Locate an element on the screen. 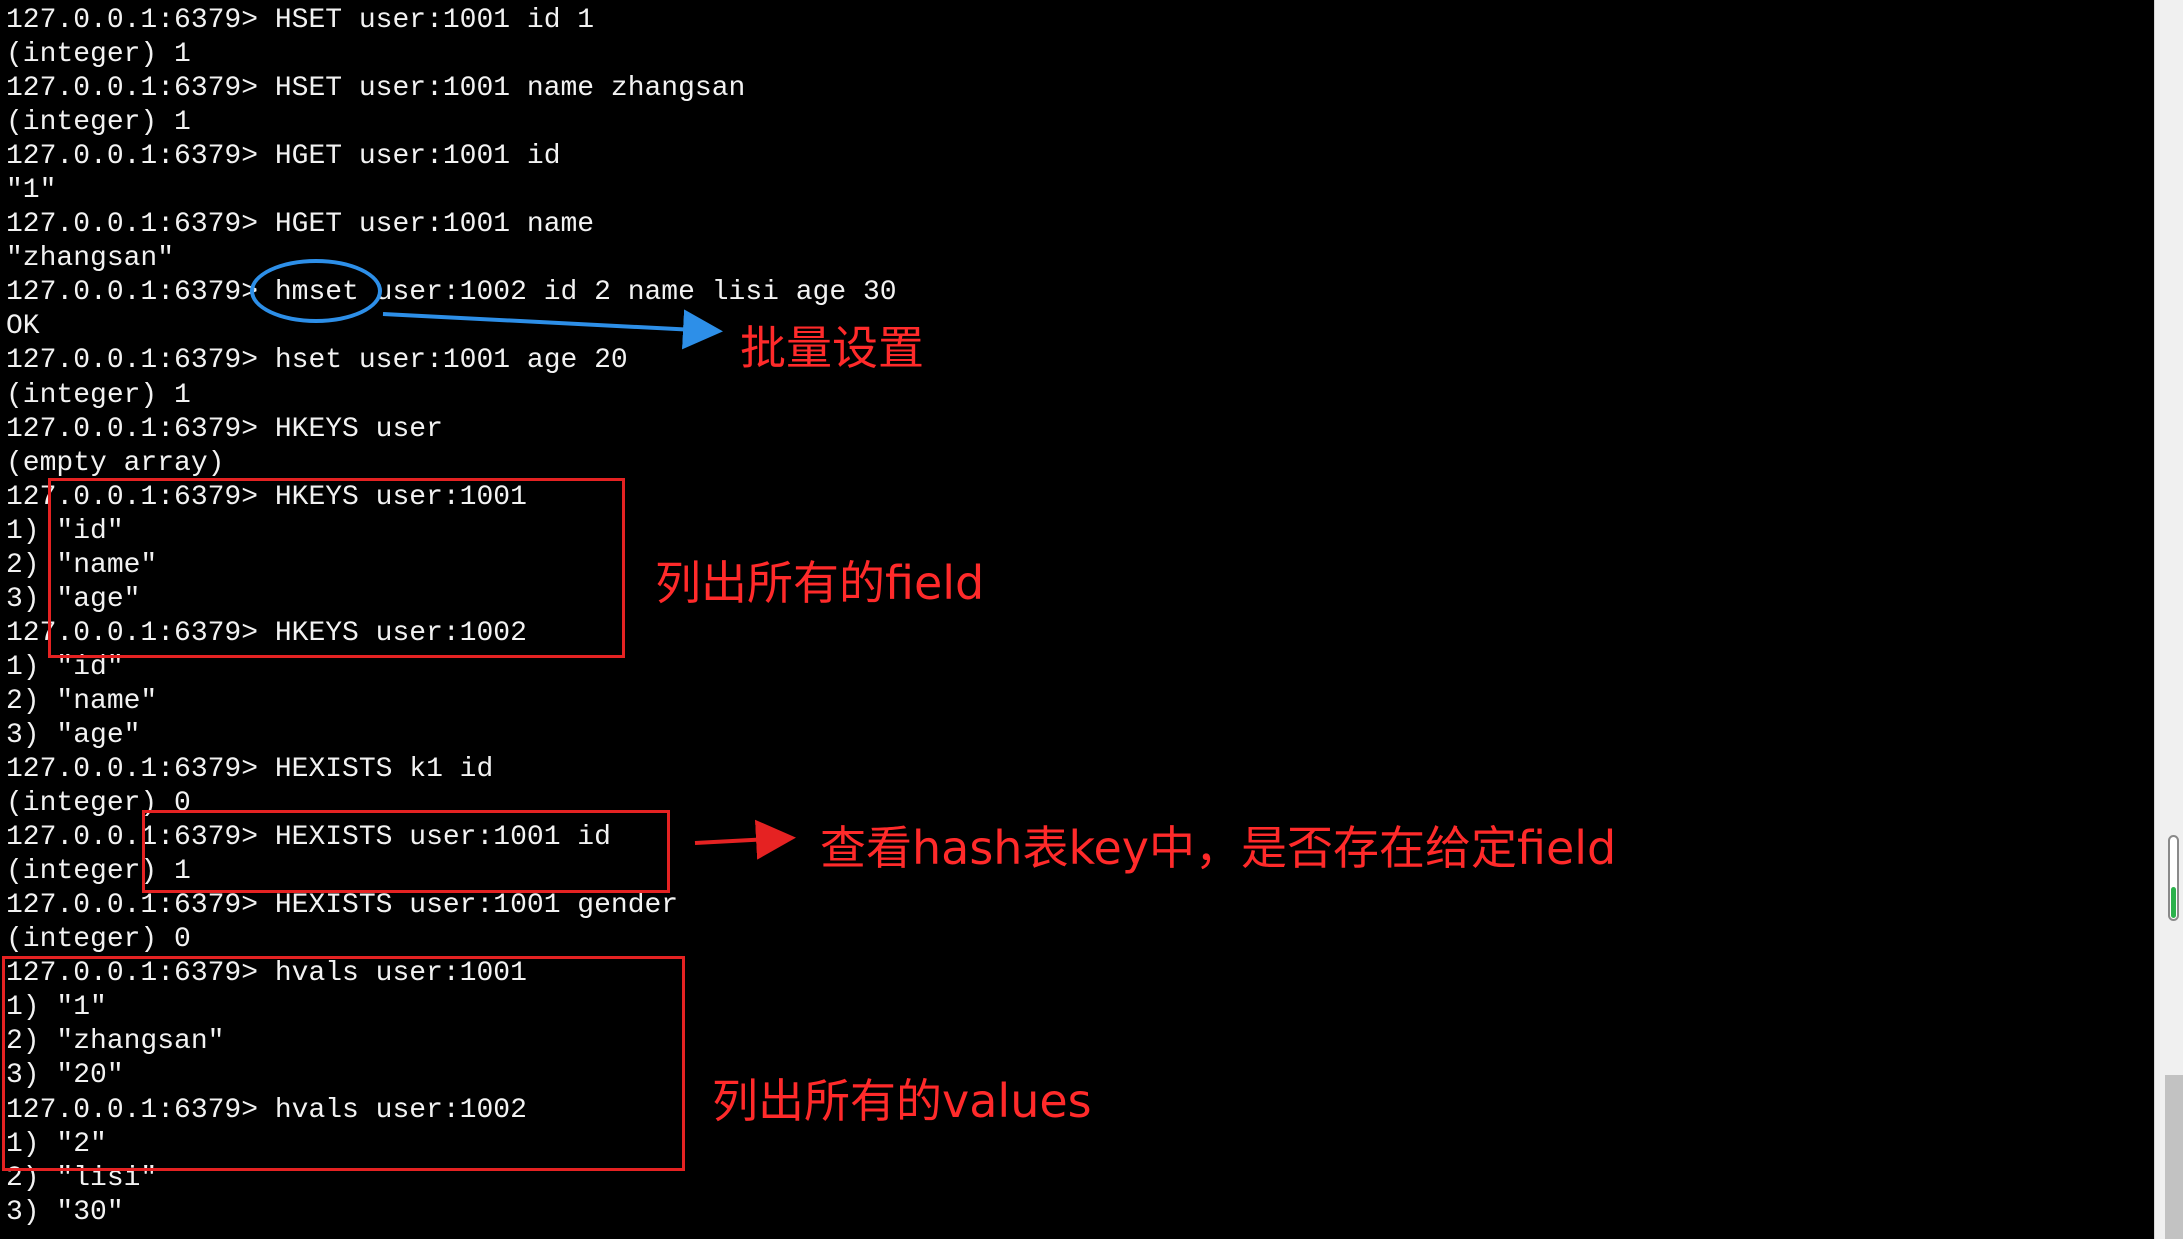  terminal-line: 127.0.0.1:6379> HGET user:1001 name is located at coordinates (300, 225).